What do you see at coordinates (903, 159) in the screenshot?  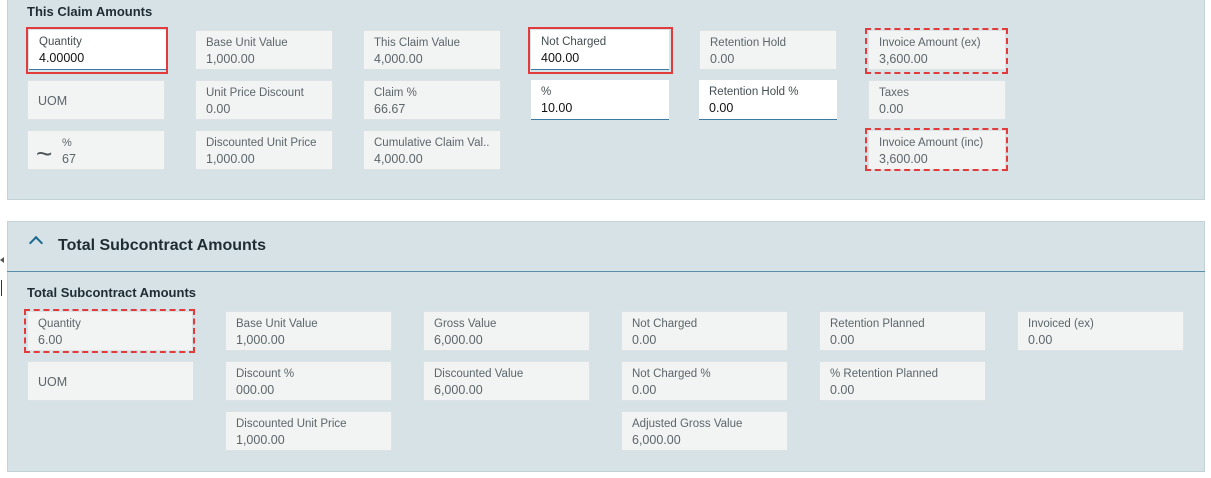 I see `invoice-amount-inc-value: 3,600.00` at bounding box center [903, 159].